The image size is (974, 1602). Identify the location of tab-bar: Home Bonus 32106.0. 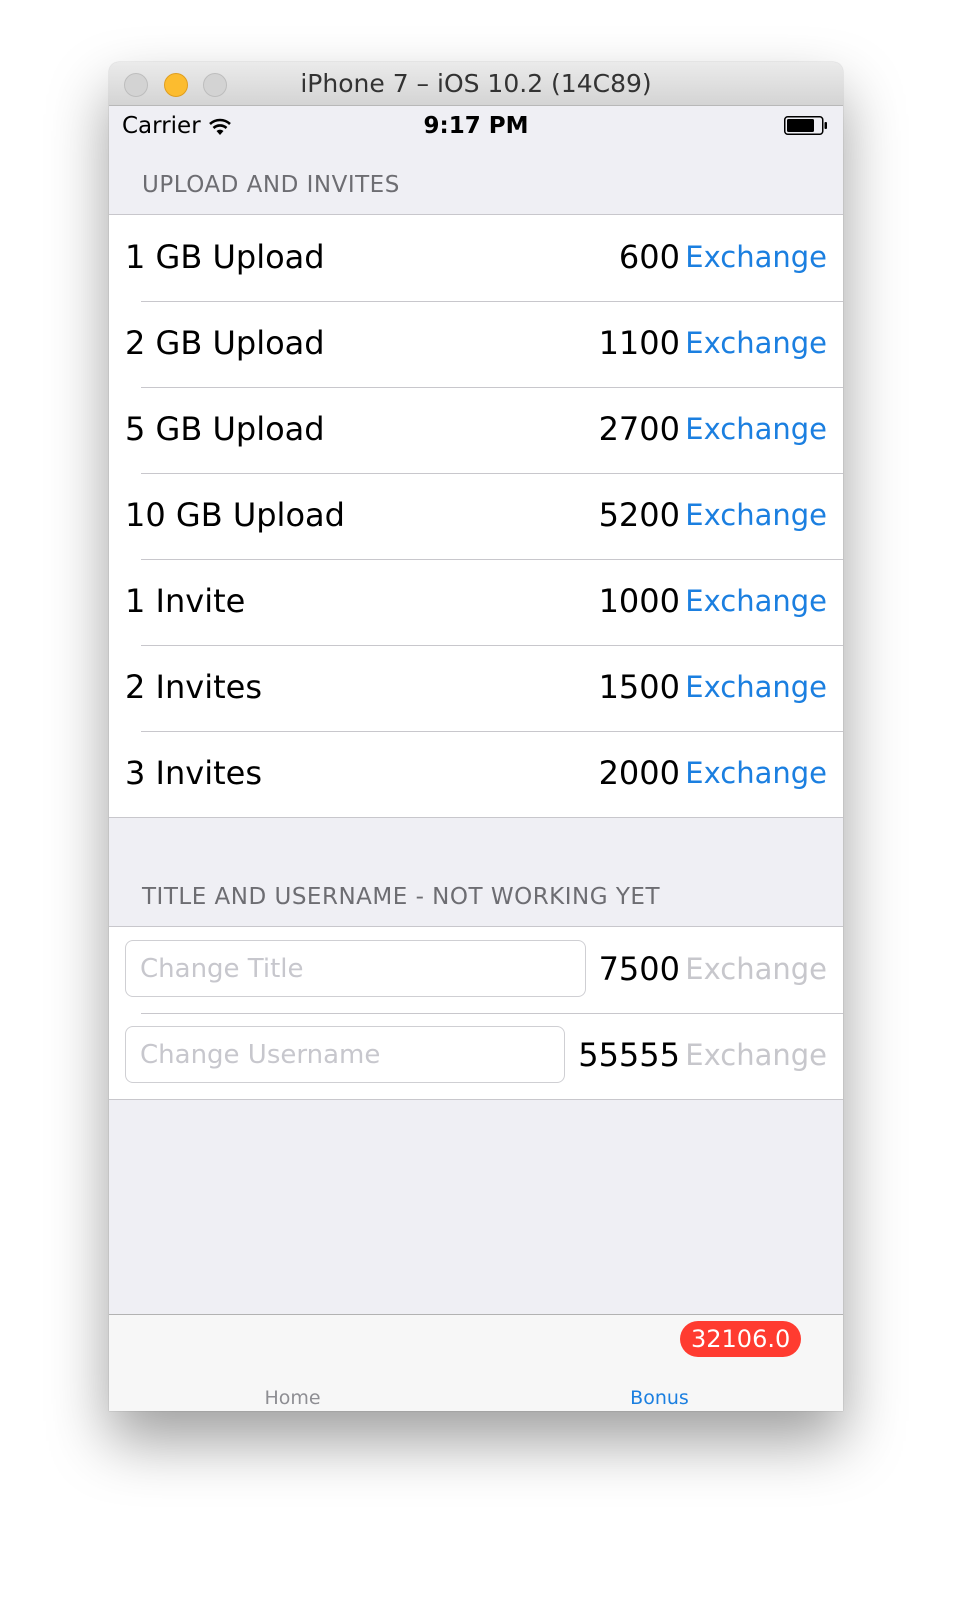
(476, 1362).